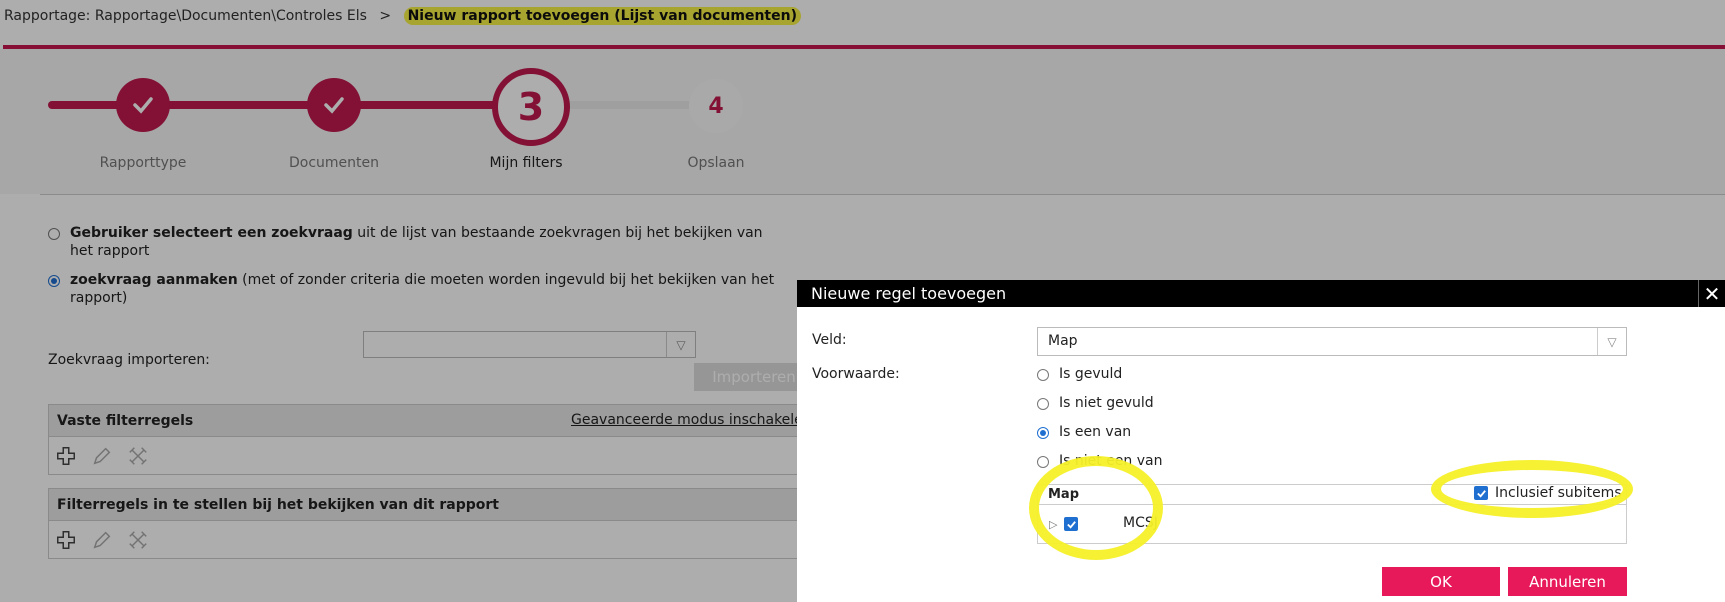 This screenshot has width=1725, height=602. I want to click on close-icon: ✕, so click(1711, 293).